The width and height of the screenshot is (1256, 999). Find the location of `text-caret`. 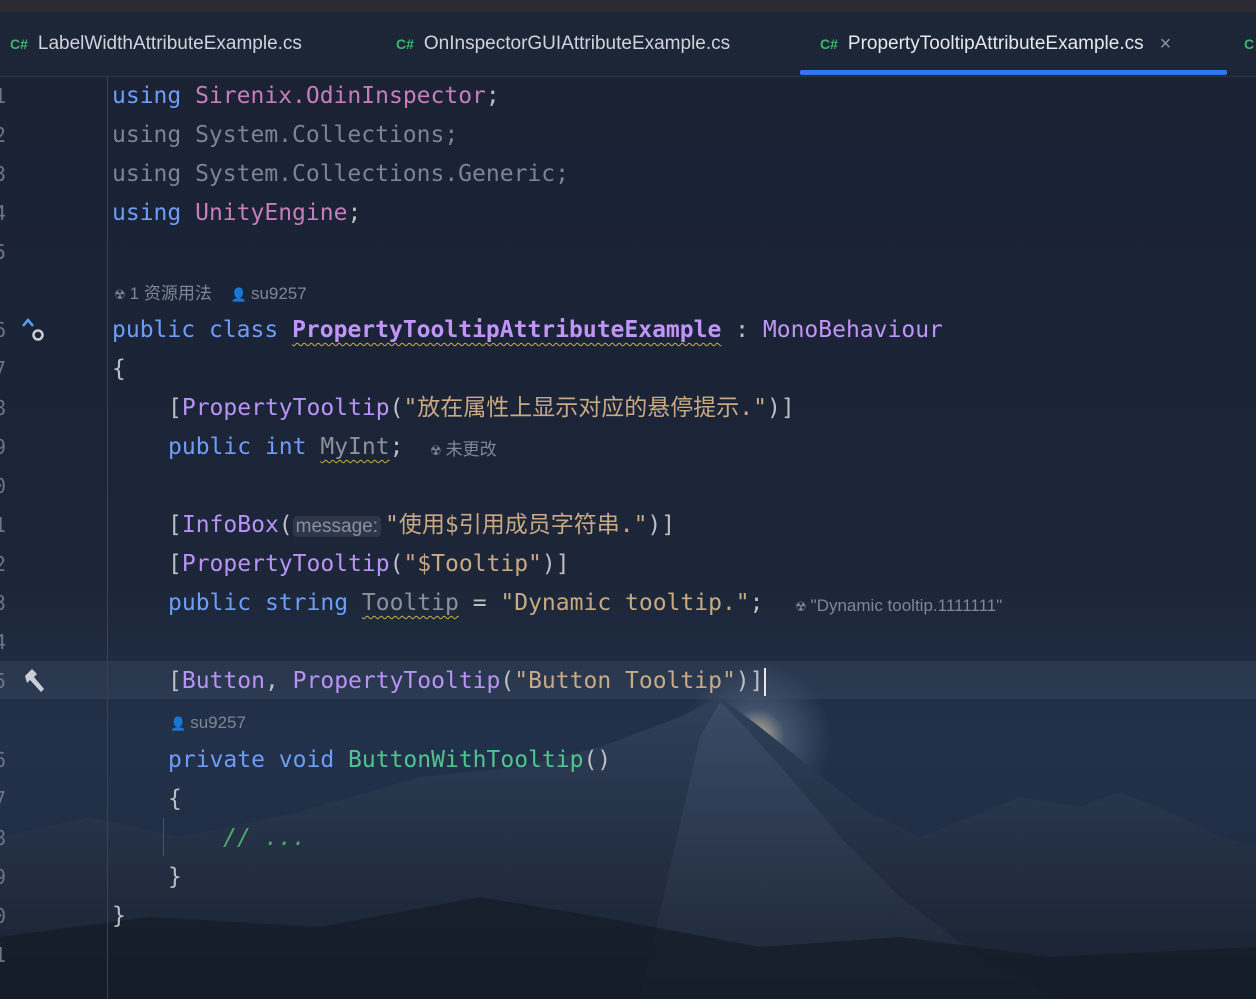

text-caret is located at coordinates (764, 681).